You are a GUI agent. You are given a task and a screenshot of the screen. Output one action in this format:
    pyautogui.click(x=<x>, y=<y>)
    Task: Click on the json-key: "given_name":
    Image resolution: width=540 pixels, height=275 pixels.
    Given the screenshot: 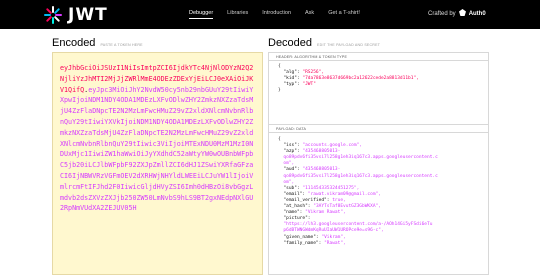 What is the action you would take?
    pyautogui.click(x=302, y=237)
    